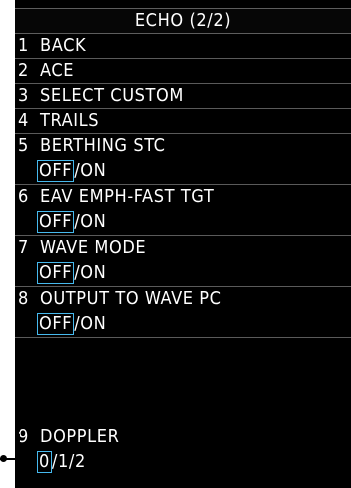  What do you see at coordinates (23, 45) in the screenshot?
I see `menu-item-number: 1` at bounding box center [23, 45].